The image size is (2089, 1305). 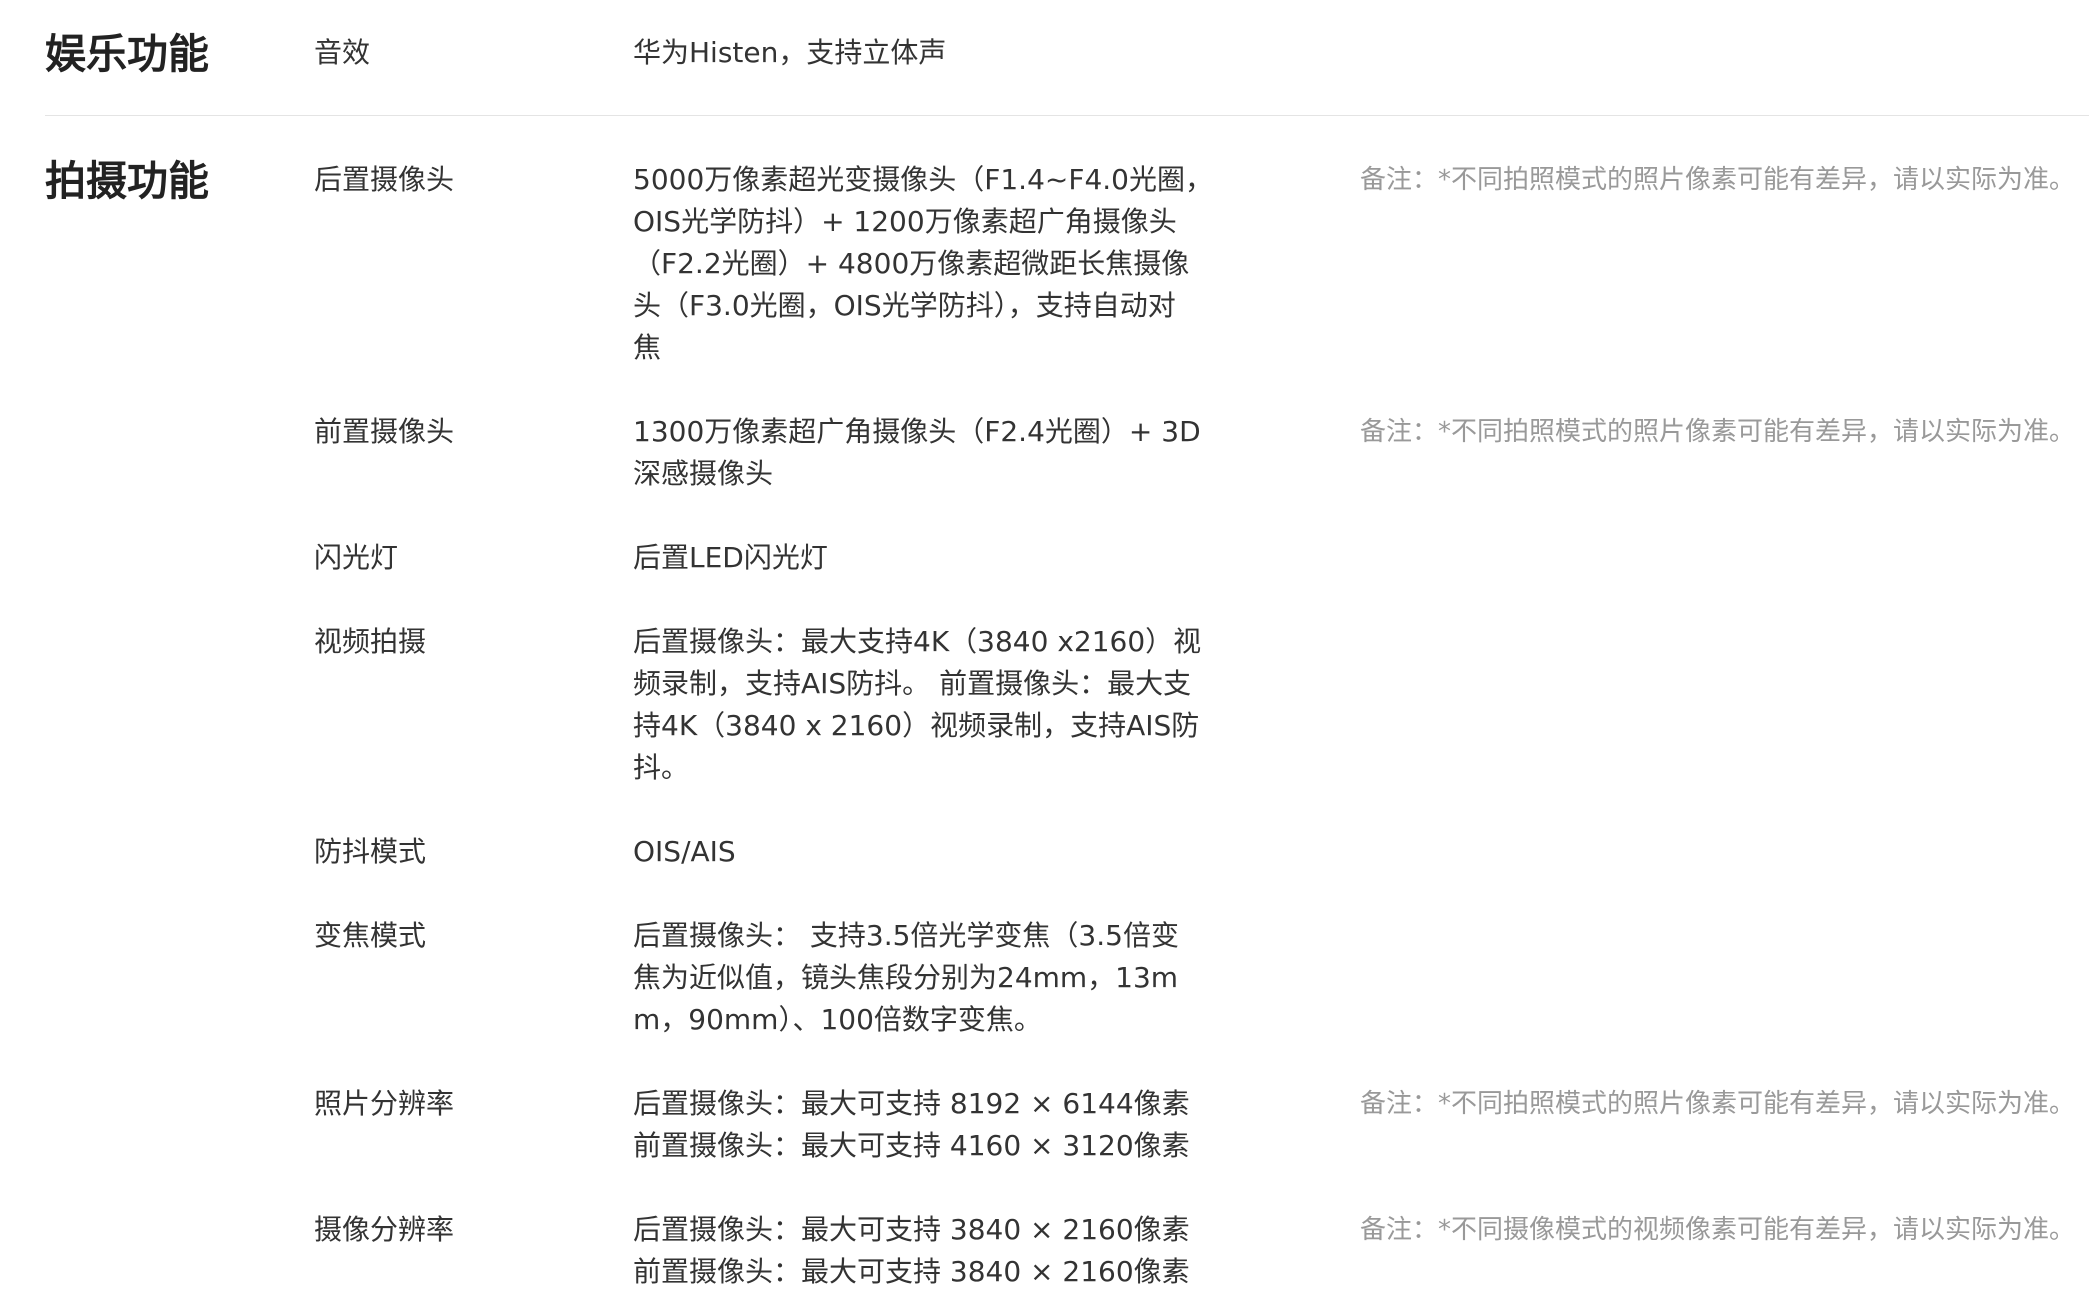 What do you see at coordinates (370, 935) in the screenshot?
I see `spec-label: 变焦模式` at bounding box center [370, 935].